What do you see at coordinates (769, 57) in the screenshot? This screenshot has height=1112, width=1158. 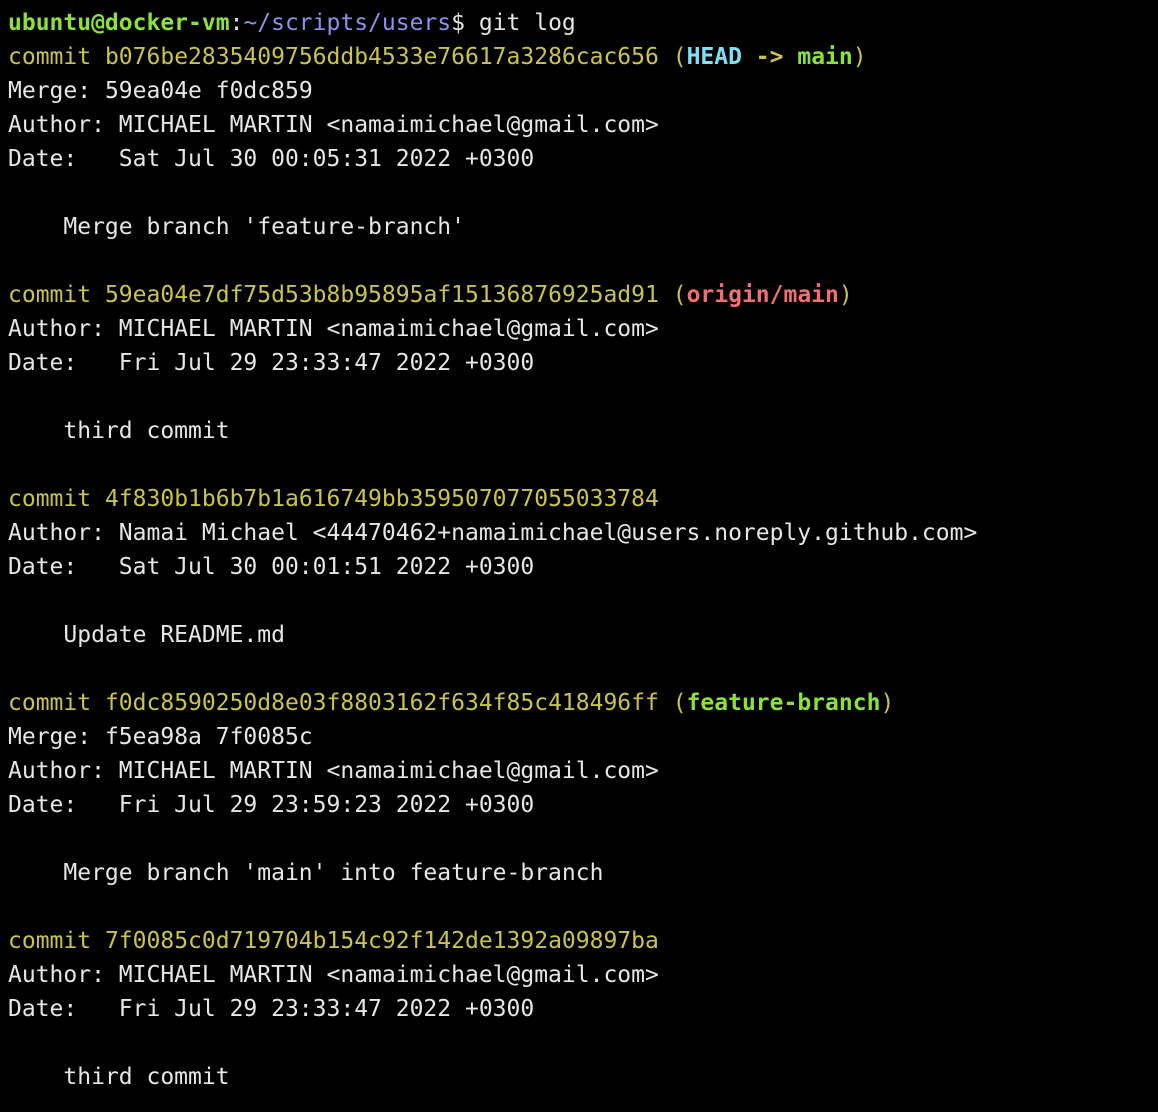 I see `ref-arrow: ->` at bounding box center [769, 57].